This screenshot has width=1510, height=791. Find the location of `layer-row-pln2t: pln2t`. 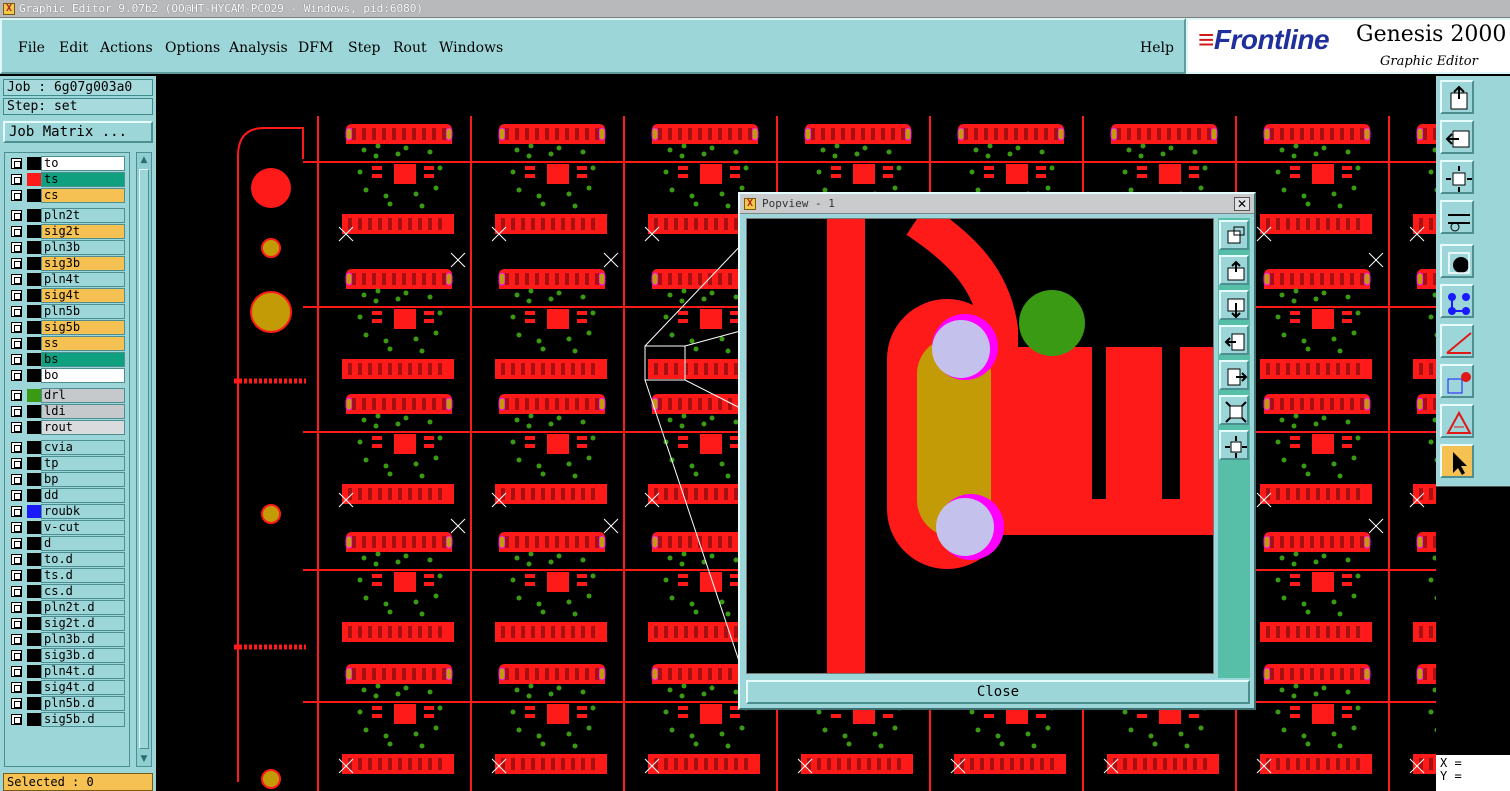

layer-row-pln2t: pln2t is located at coordinates (68, 215).